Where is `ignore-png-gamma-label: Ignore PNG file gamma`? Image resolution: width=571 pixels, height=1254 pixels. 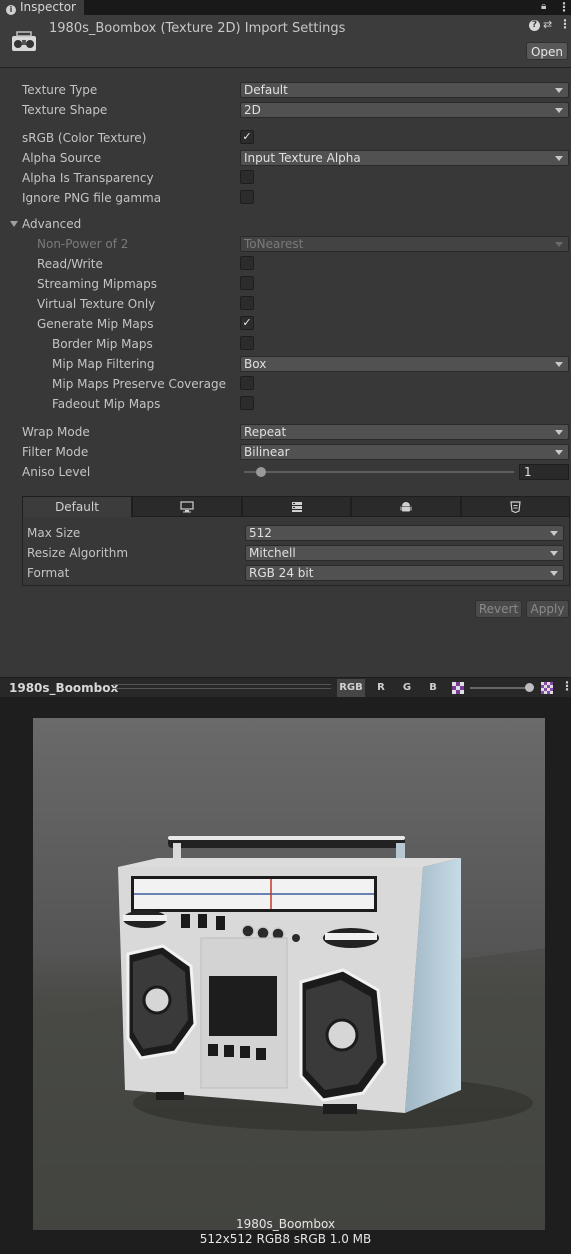 ignore-png-gamma-label: Ignore PNG file gamma is located at coordinates (92, 198).